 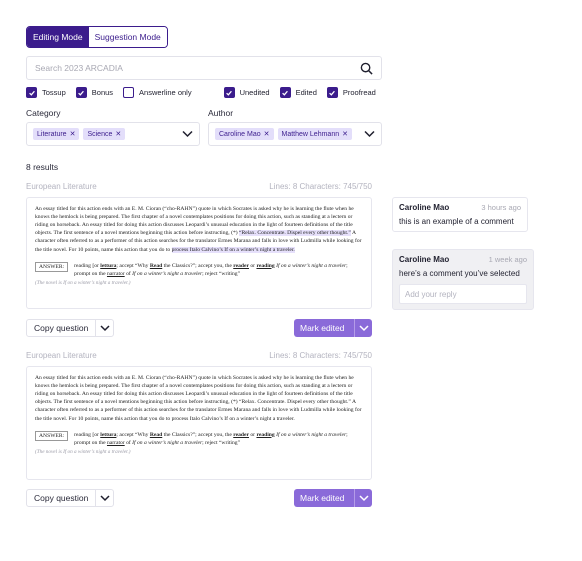 I want to click on comment-header: Caroline Mao 1 week ago, so click(x=463, y=259).